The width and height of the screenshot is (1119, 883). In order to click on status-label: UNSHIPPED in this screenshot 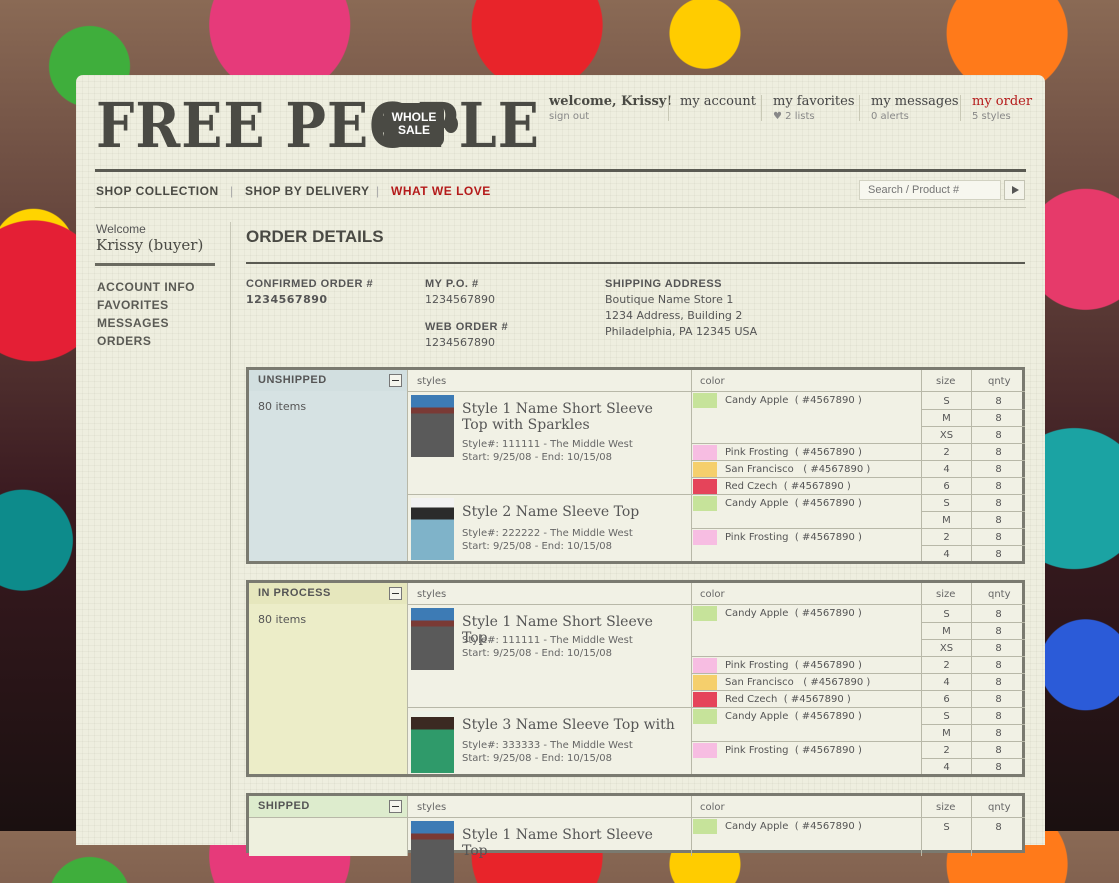, I will do `click(292, 380)`.